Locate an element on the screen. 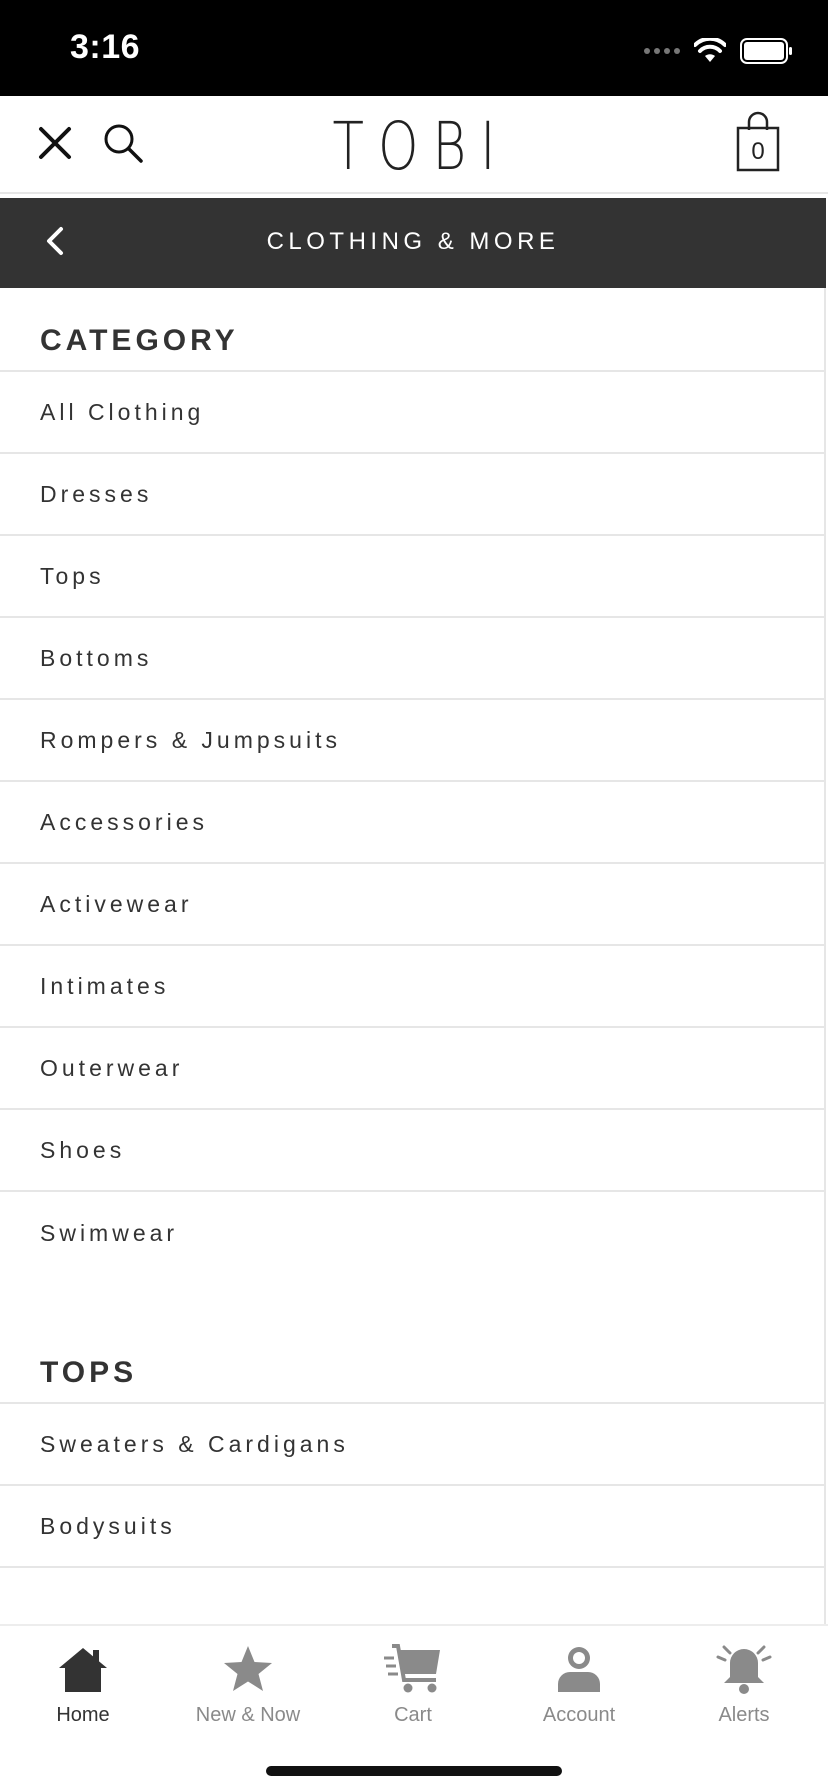  list-item-activewear: Activewear is located at coordinates (412, 905).